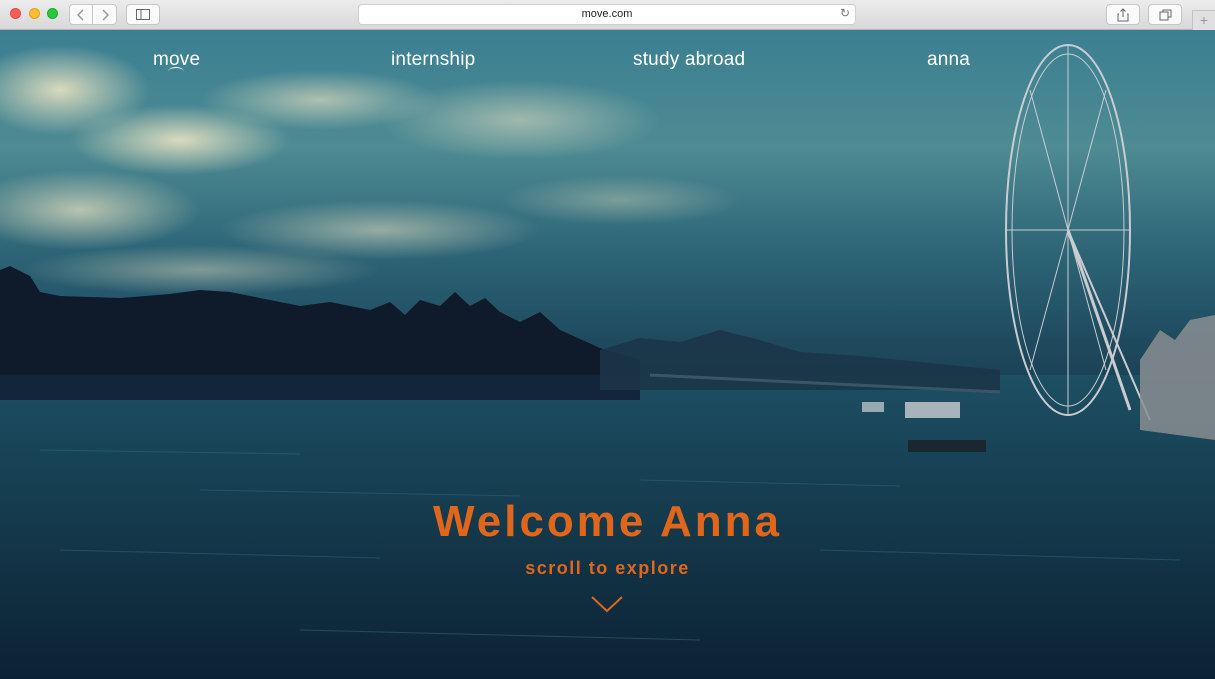 The image size is (1215, 679). I want to click on show-tabs-button, so click(1165, 14).